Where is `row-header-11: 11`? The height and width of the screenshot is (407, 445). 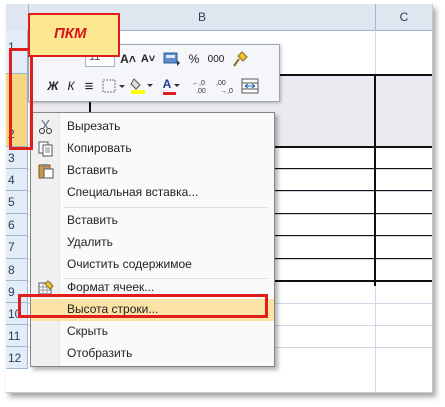
row-header-11: 11 is located at coordinates (17, 336).